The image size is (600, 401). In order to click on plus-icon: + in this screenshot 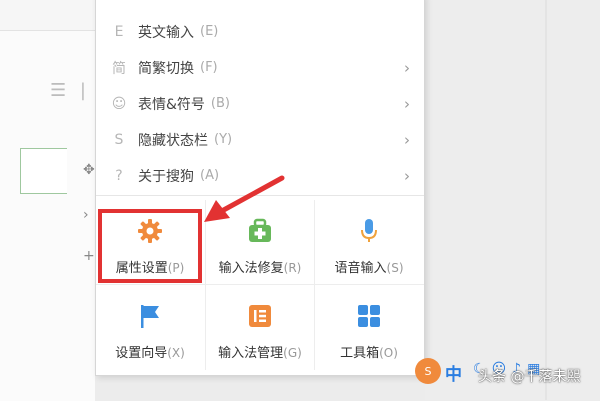, I will do `click(89, 256)`.